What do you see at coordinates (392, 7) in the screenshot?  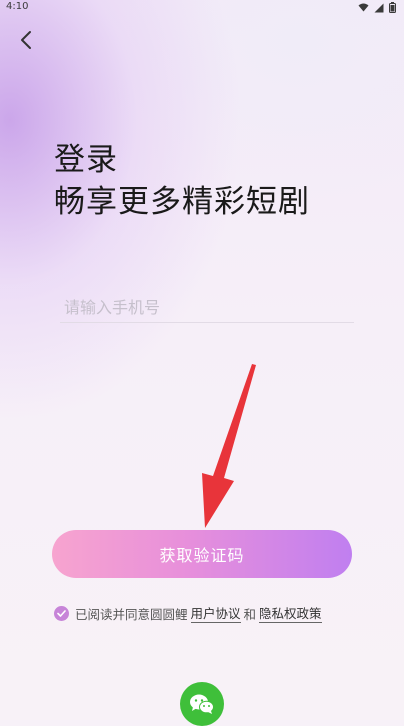 I see `battery-icon` at bounding box center [392, 7].